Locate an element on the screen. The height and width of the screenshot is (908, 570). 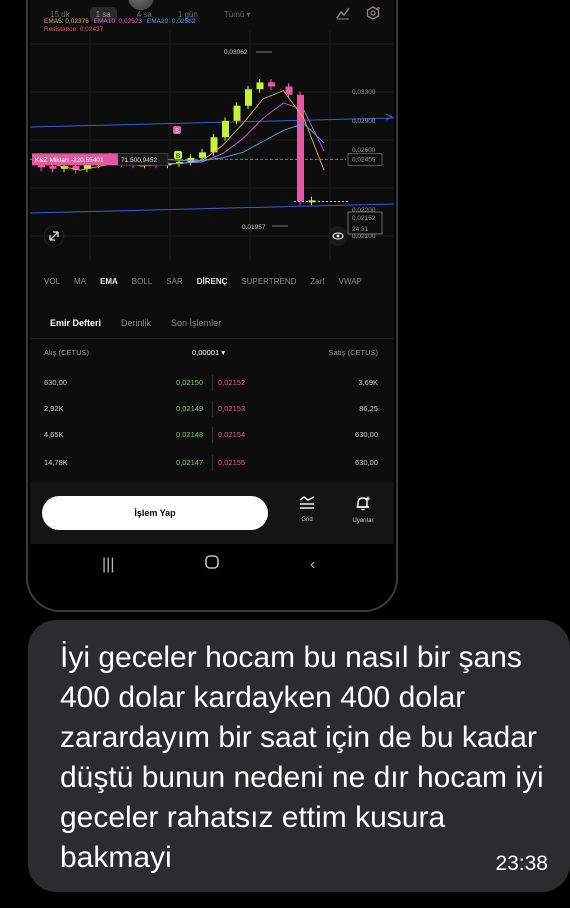
sell-price: 0,02153 is located at coordinates (232, 408).